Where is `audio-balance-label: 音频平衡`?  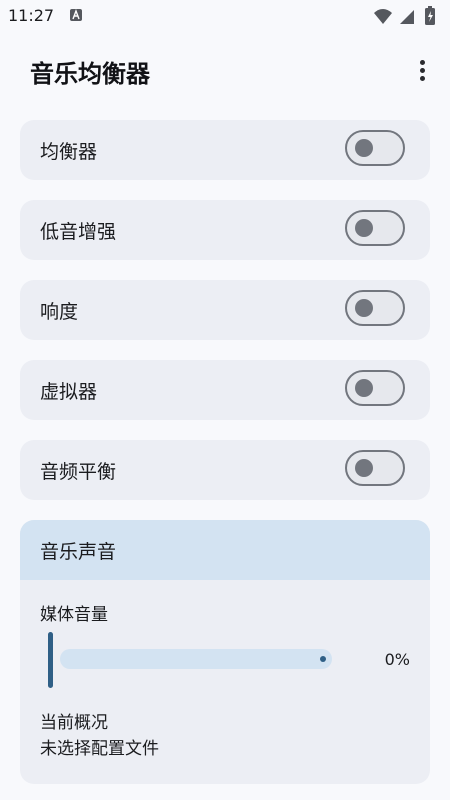
audio-balance-label: 音频平衡 is located at coordinates (78, 472).